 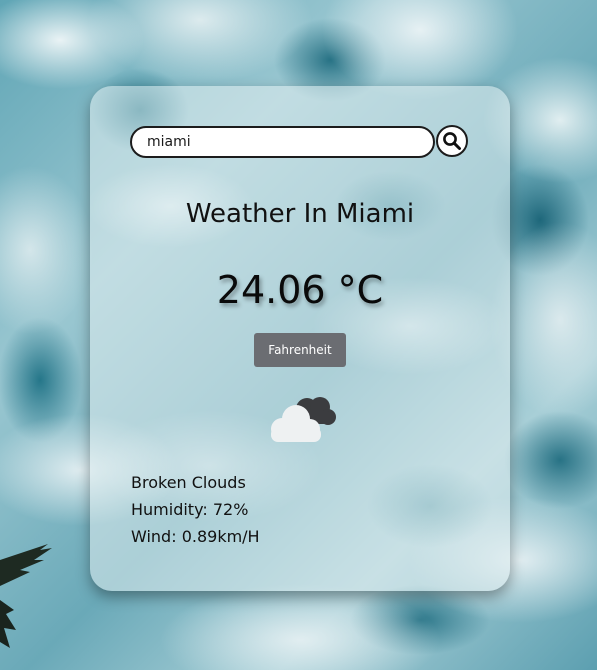 I want to click on fahrenheit-toggle-button: Fahrenheit, so click(x=300, y=350).